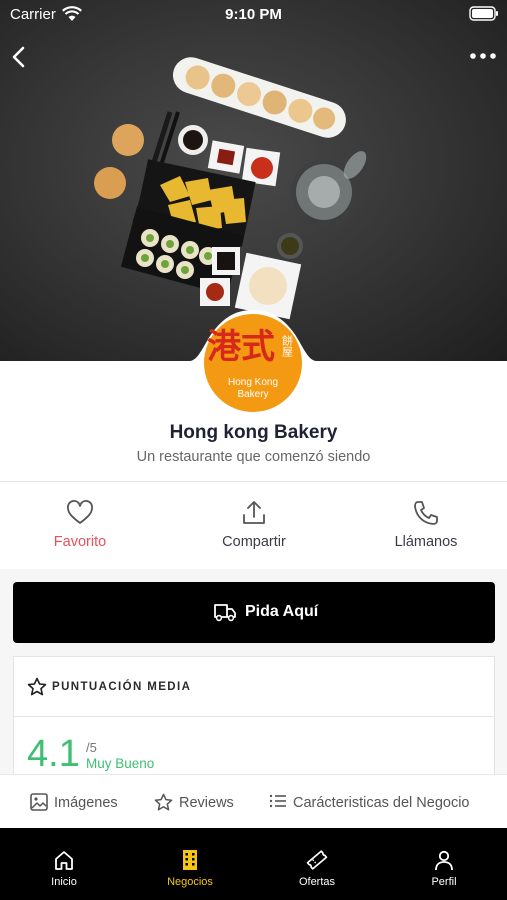  I want to click on logo-badge: 港式 餅屋 Hong Kong Bakery, so click(253, 363).